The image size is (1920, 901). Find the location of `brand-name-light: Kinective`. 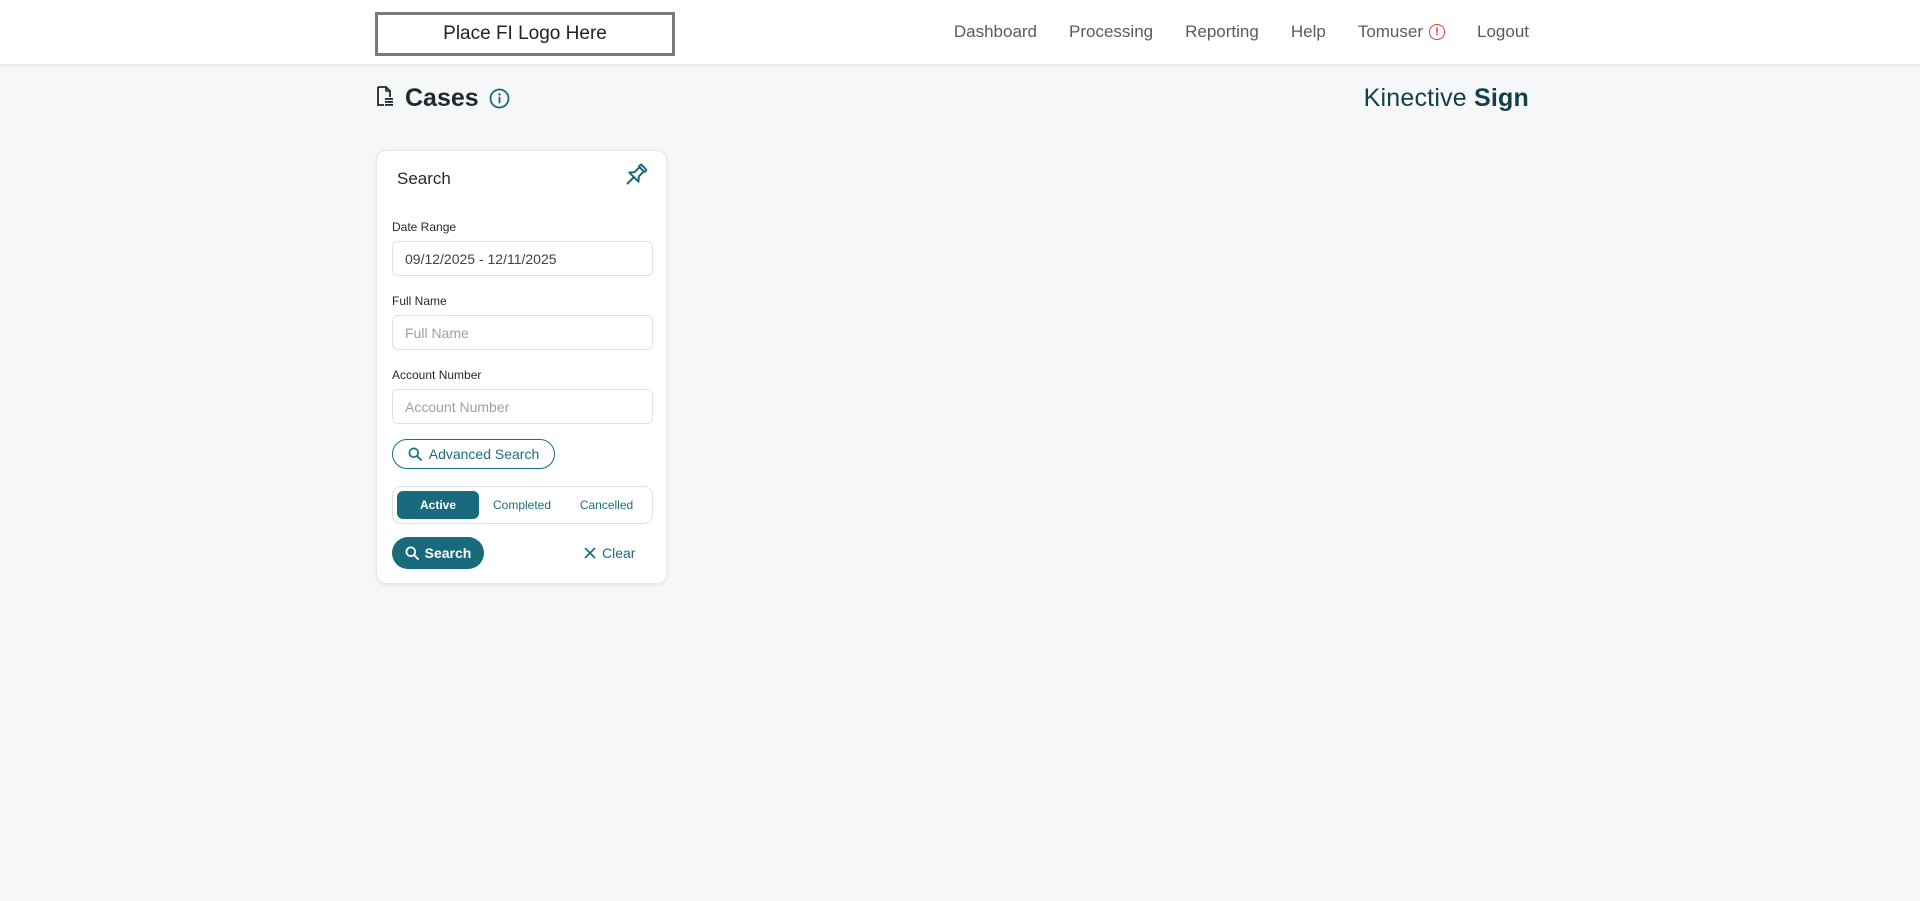

brand-name-light: Kinective is located at coordinates (1419, 98).